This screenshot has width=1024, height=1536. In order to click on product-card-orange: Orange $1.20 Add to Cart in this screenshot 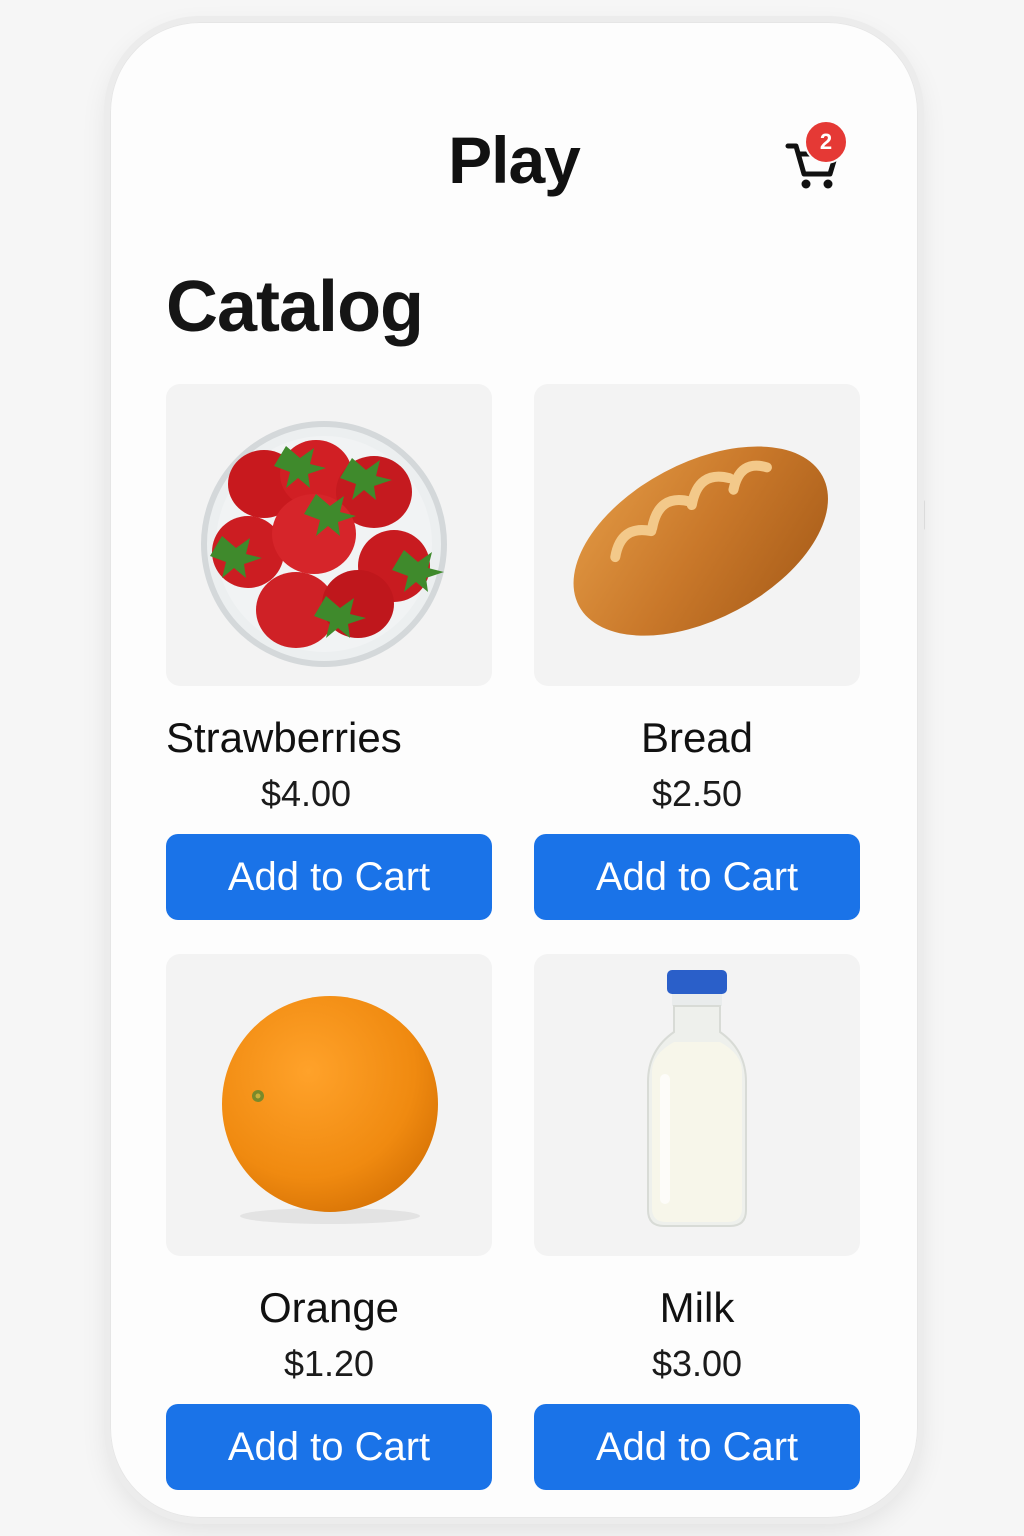, I will do `click(329, 1222)`.